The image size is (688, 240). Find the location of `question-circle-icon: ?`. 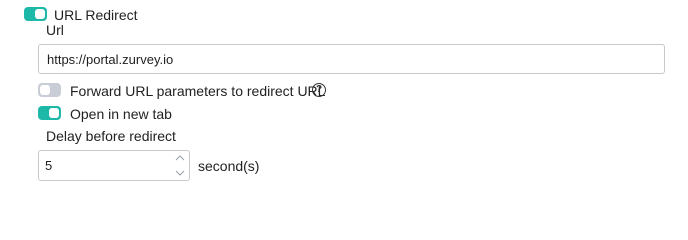

question-circle-icon: ? is located at coordinates (319, 90).